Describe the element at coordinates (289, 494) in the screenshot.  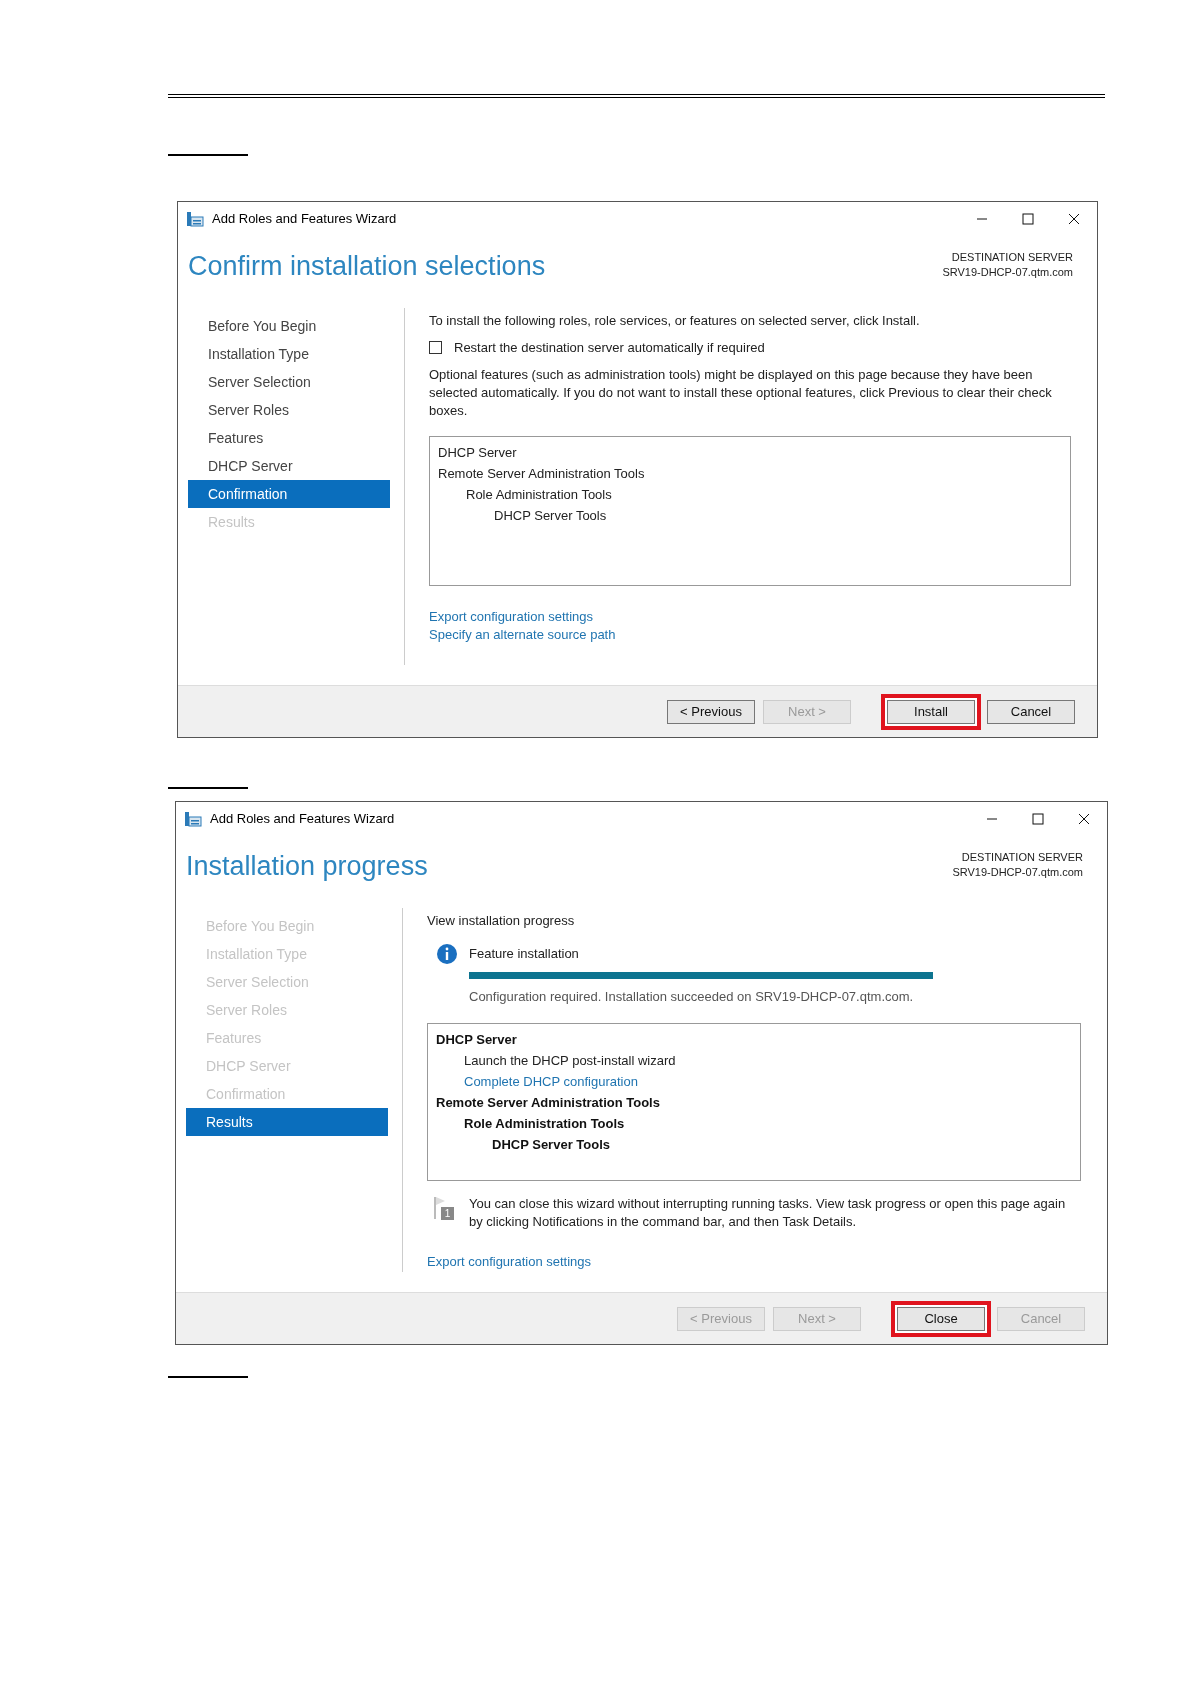
I see `sidebar-step: Confirmation` at that location.